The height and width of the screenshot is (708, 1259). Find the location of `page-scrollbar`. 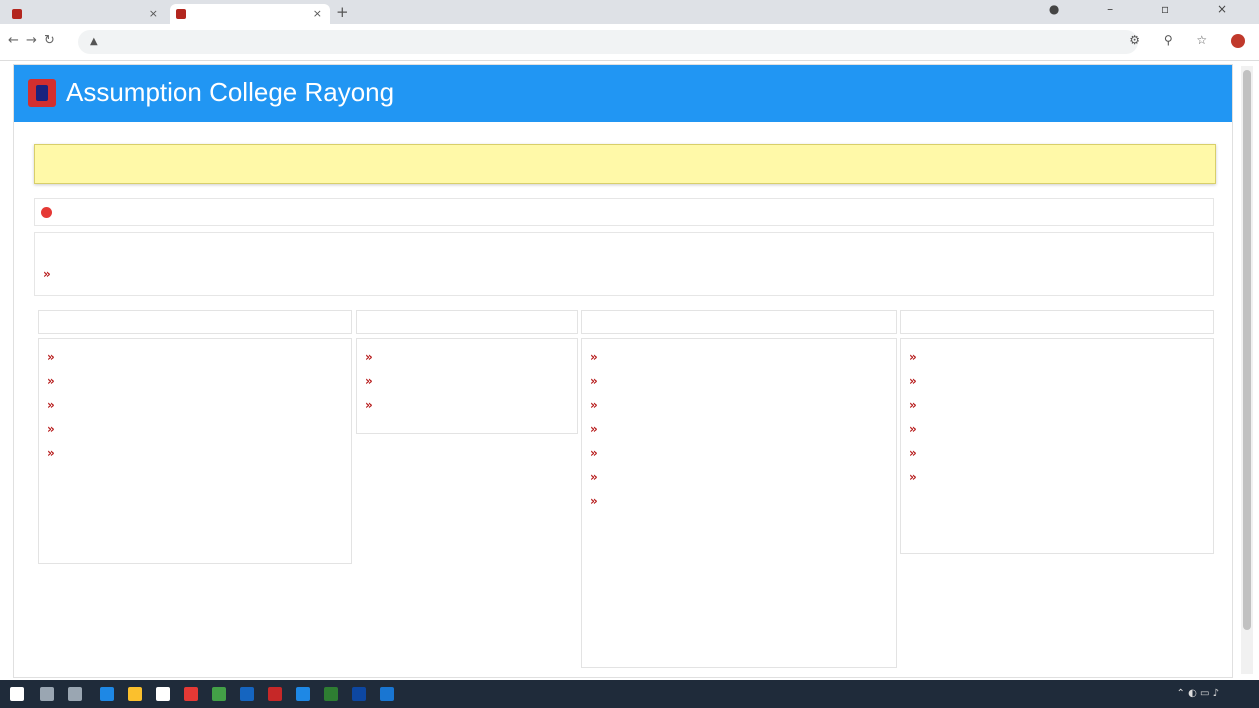

page-scrollbar is located at coordinates (1247, 370).